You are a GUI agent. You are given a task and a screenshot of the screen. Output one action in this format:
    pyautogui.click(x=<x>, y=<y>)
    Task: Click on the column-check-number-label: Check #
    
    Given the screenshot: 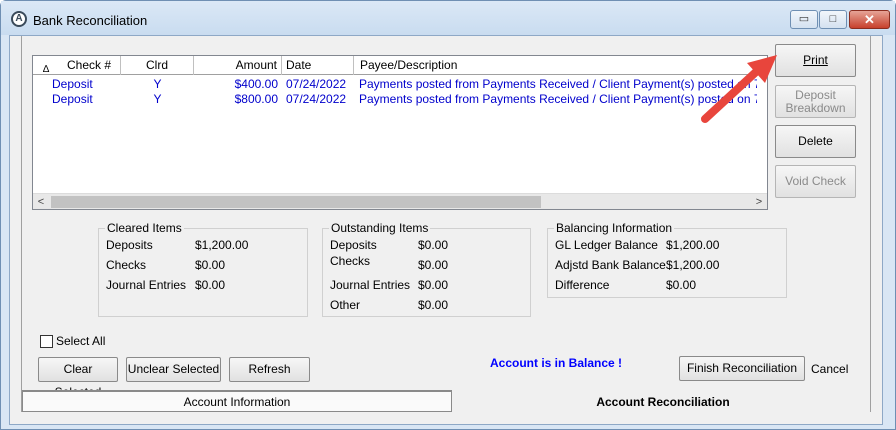 What is the action you would take?
    pyautogui.click(x=89, y=65)
    